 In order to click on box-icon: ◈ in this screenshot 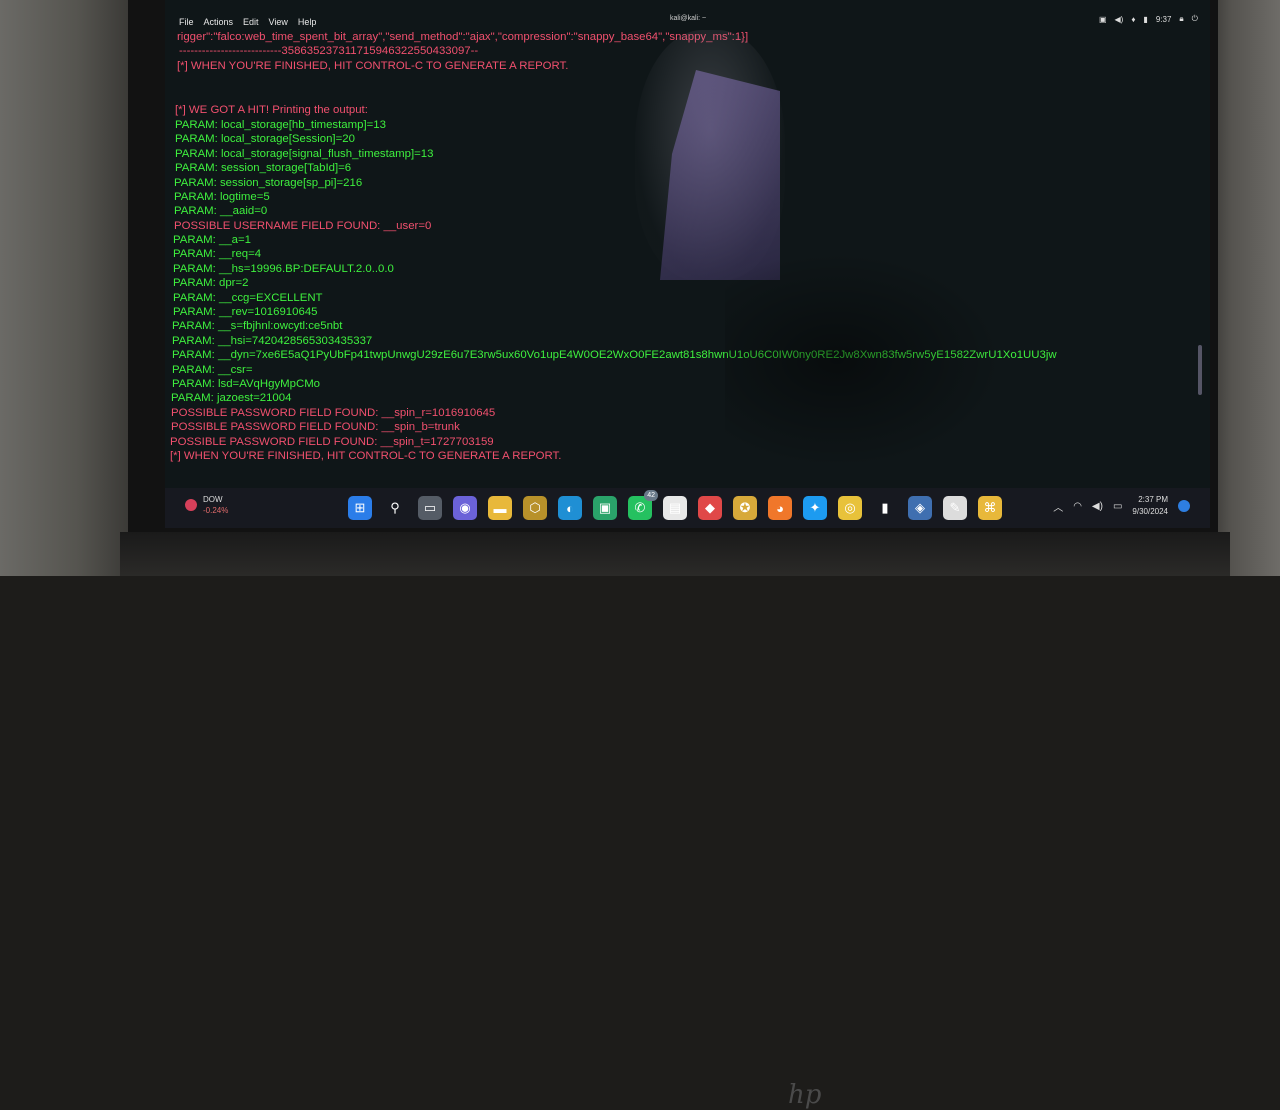, I will do `click(920, 508)`.